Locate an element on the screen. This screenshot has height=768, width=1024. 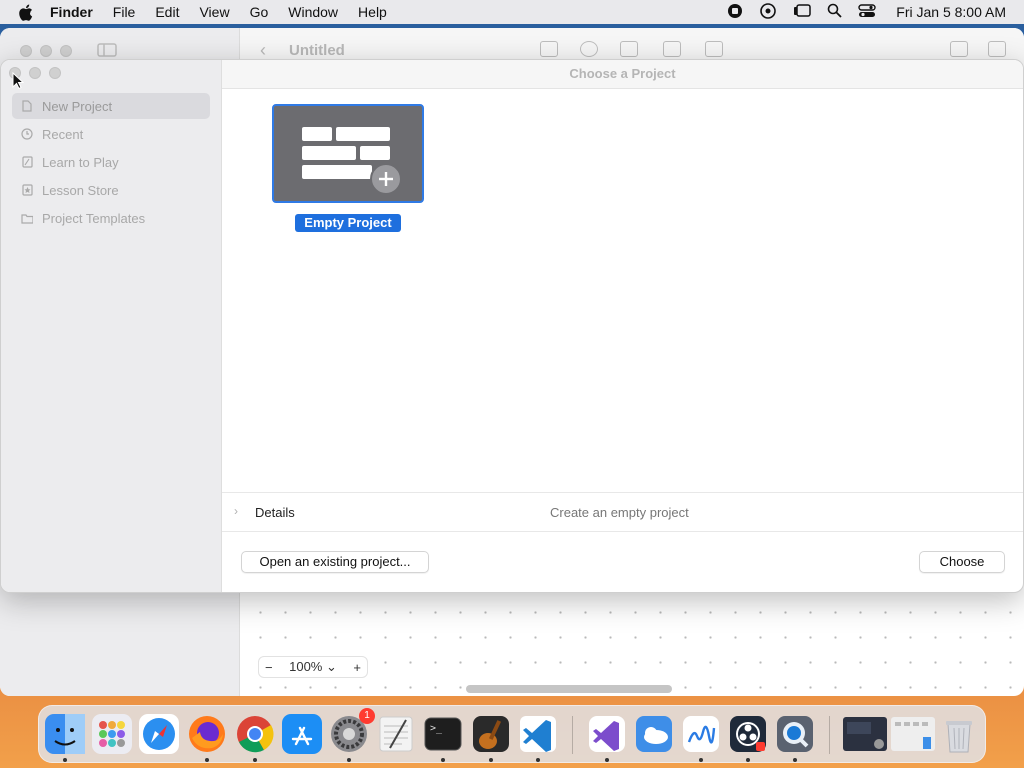
firefox-icon is located at coordinates (207, 734).